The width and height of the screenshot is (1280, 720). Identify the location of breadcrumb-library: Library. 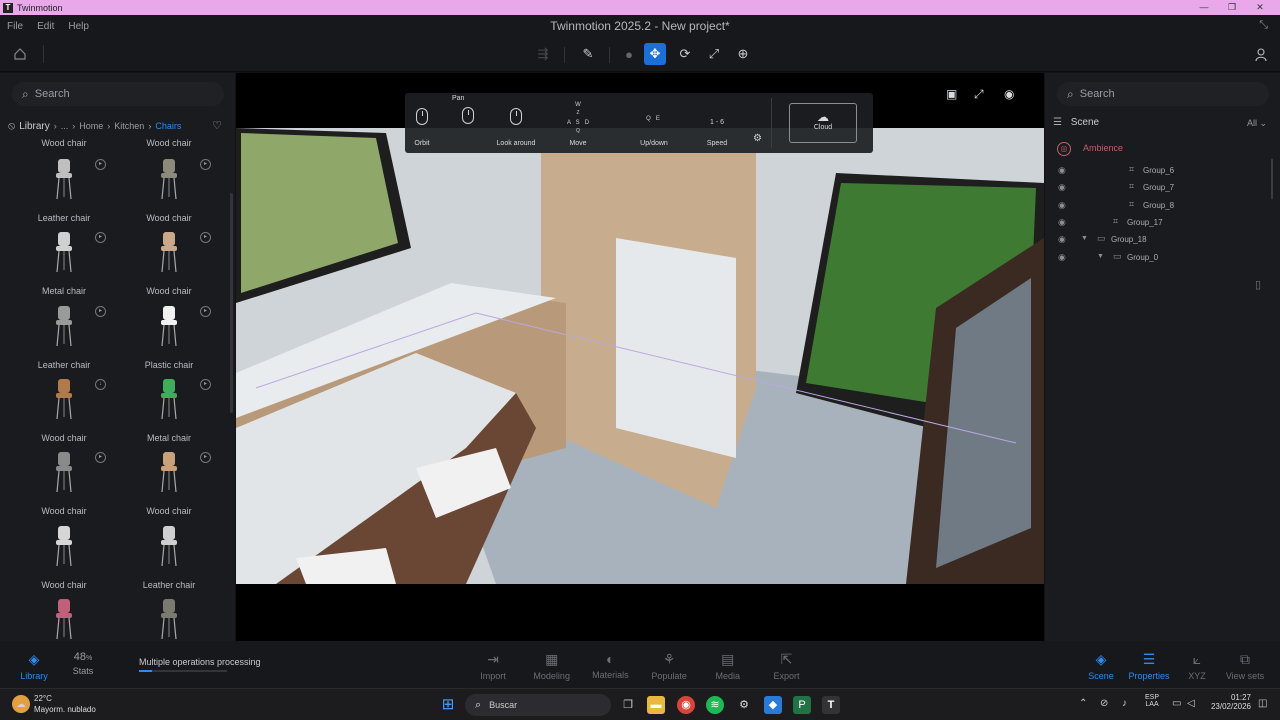
(34, 126).